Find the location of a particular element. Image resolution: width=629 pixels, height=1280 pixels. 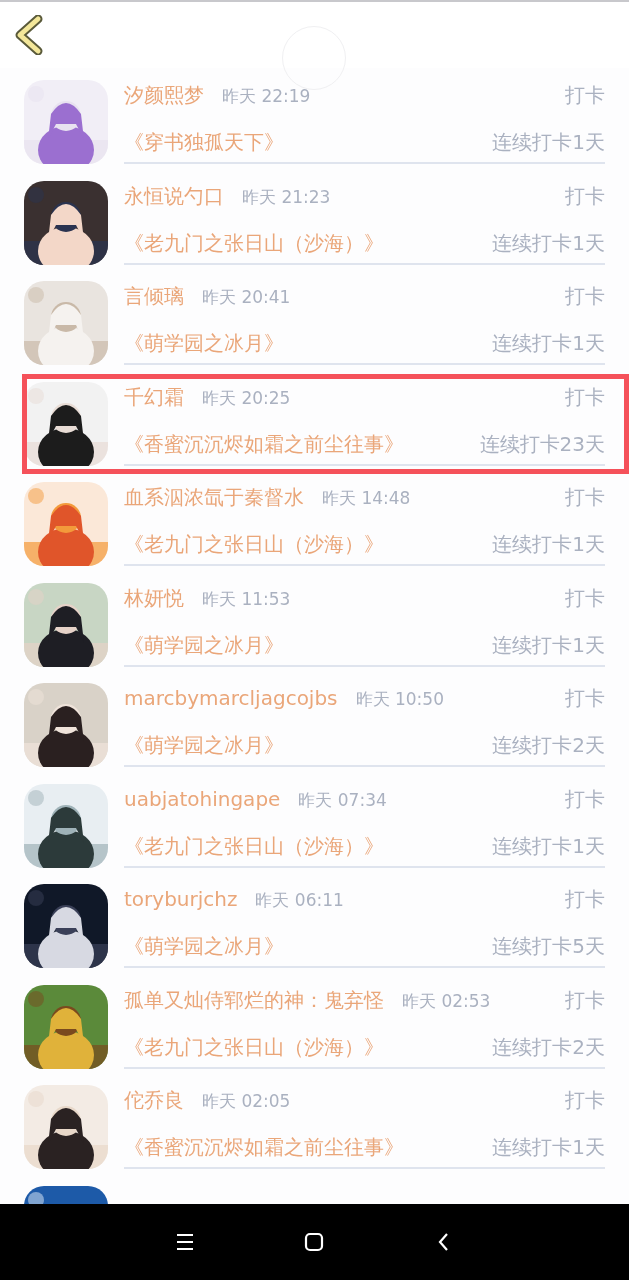

streak-text: 连续打卡23天 is located at coordinates (542, 444).